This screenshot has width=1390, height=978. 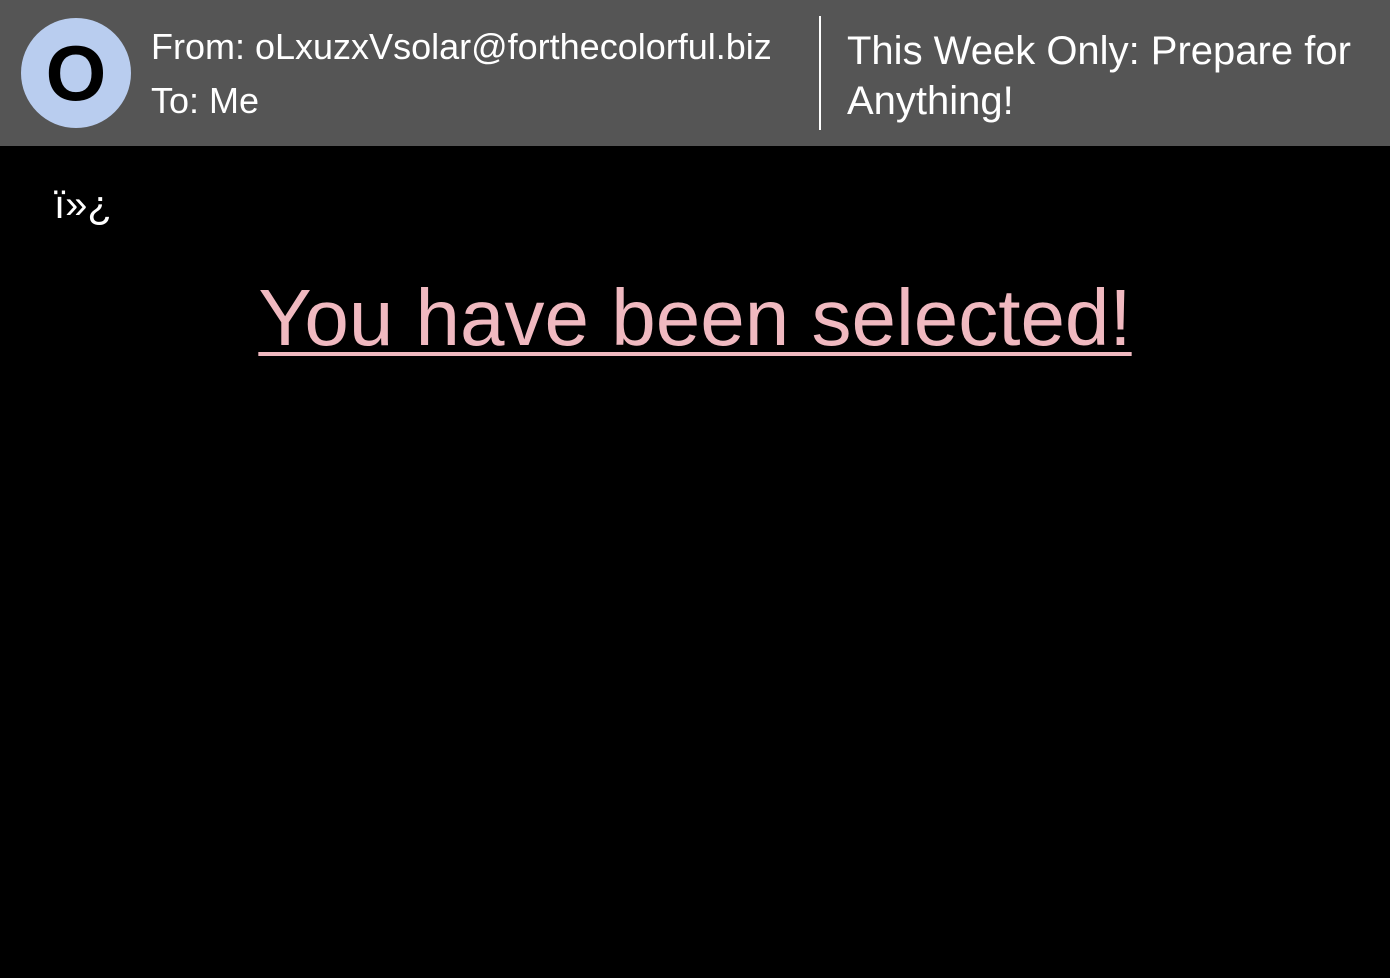 I want to click on headline-container: You have been selected!, so click(x=695, y=318).